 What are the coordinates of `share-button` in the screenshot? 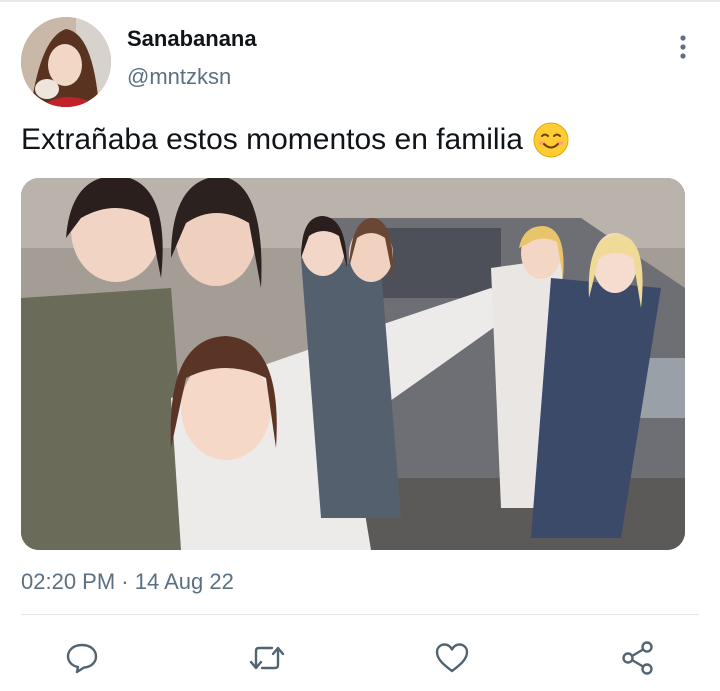 It's located at (638, 658).